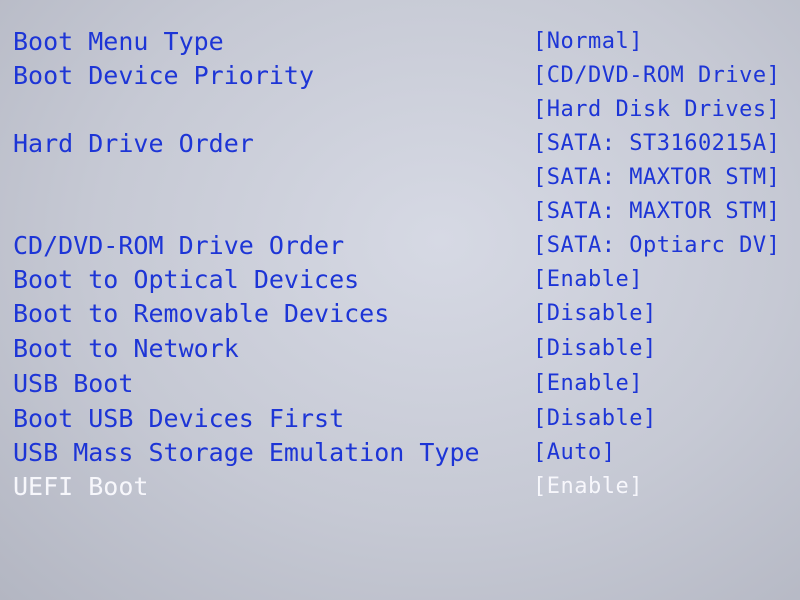 The width and height of the screenshot is (800, 600). Describe the element at coordinates (400, 487) in the screenshot. I see `setting-uefi-boot: UEFI Boot [Enable]` at that location.